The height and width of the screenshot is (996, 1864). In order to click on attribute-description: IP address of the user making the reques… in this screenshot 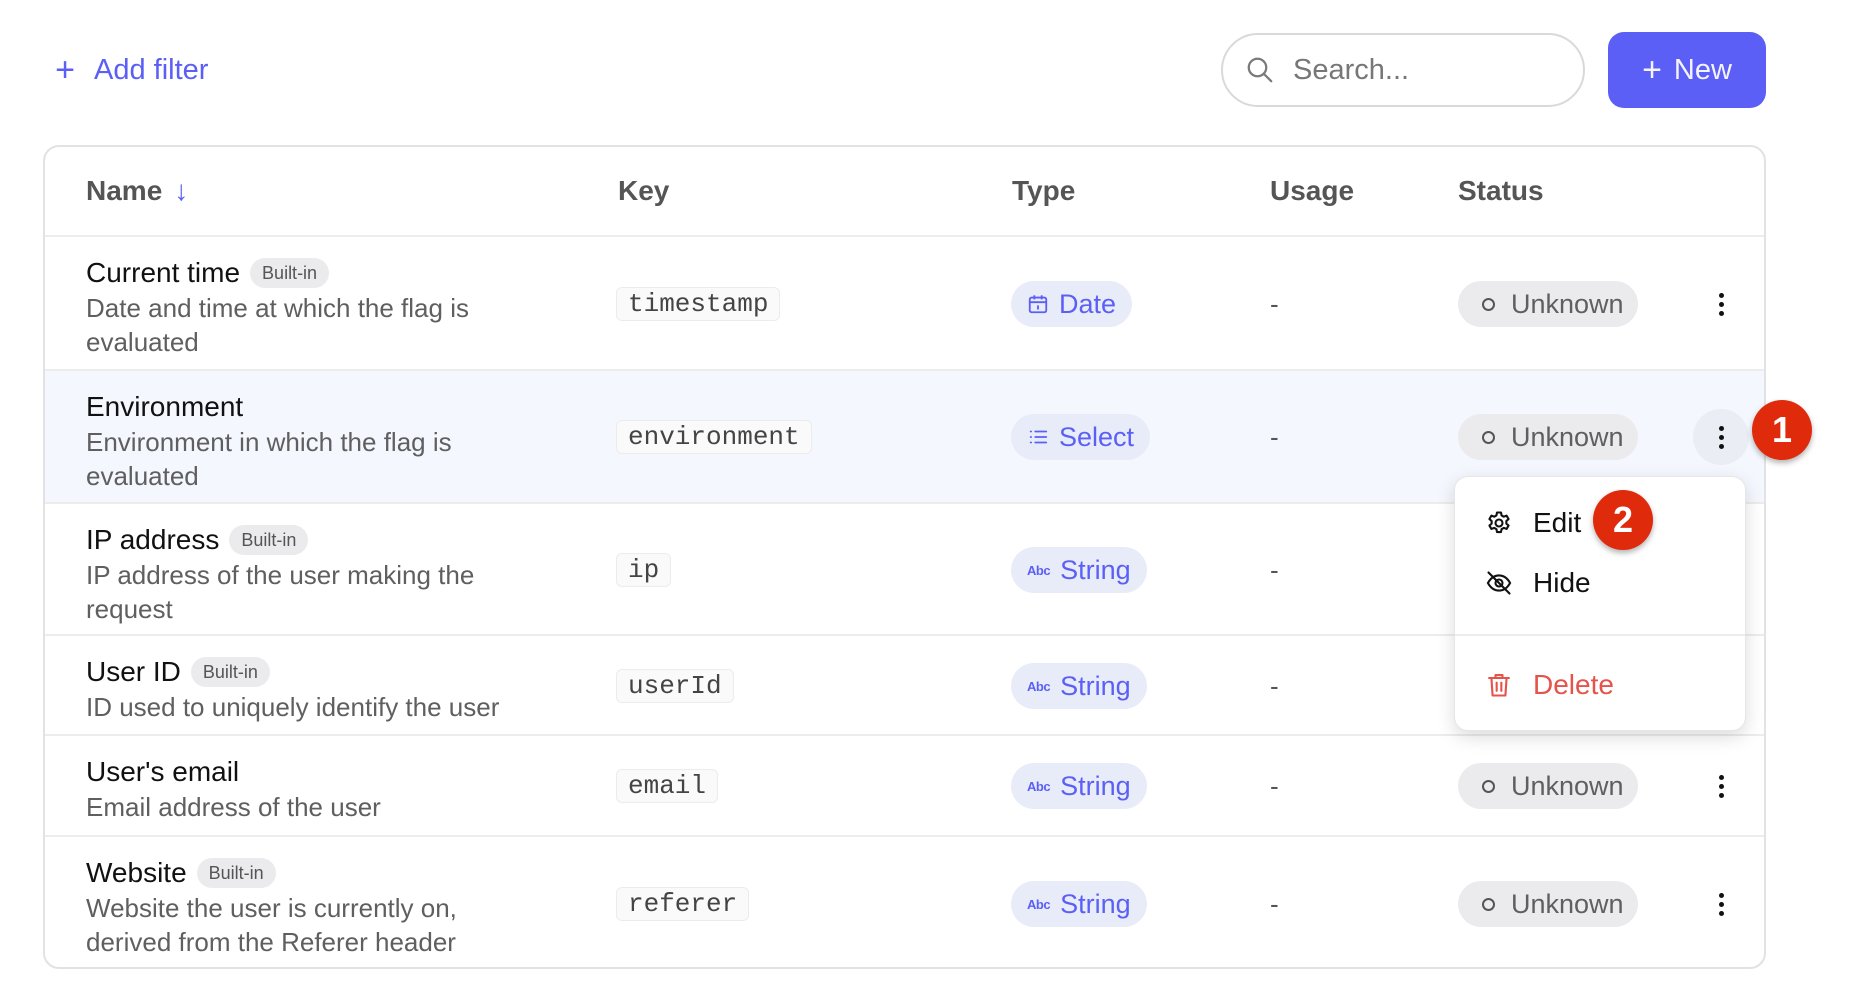, I will do `click(280, 592)`.